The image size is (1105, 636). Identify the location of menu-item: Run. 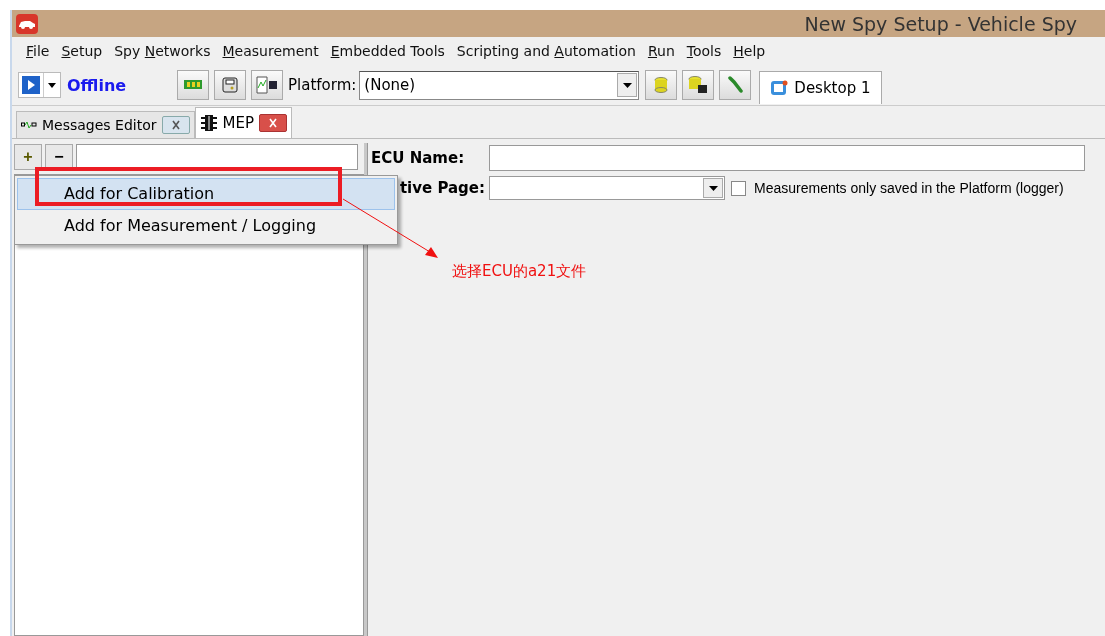
(661, 51).